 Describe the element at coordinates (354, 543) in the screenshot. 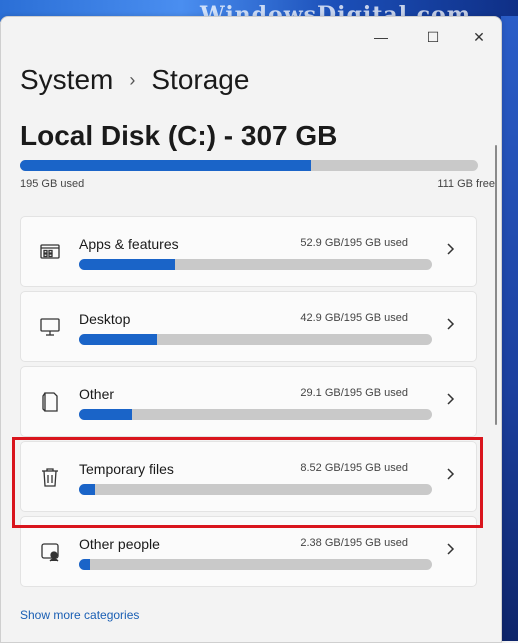

I see `category-usage: 2.38 GB/195 GB used` at that location.